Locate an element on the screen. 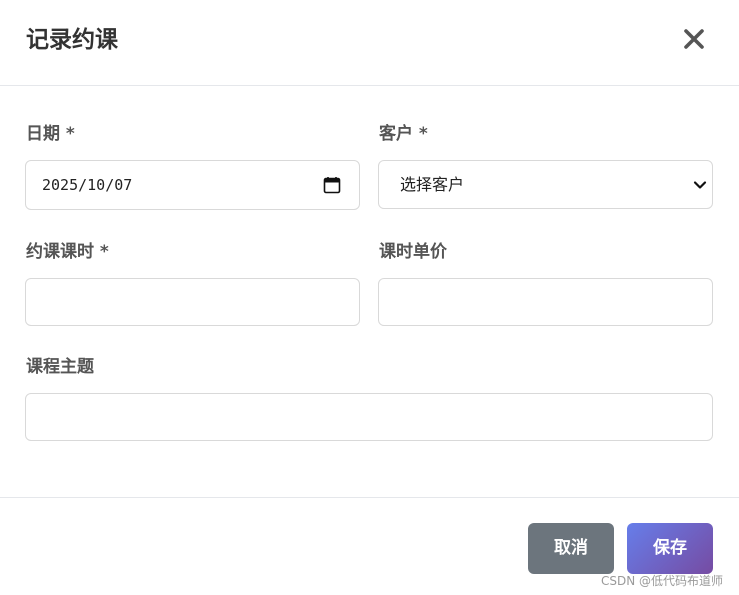  dialog-header: 记录约课 is located at coordinates (369, 43).